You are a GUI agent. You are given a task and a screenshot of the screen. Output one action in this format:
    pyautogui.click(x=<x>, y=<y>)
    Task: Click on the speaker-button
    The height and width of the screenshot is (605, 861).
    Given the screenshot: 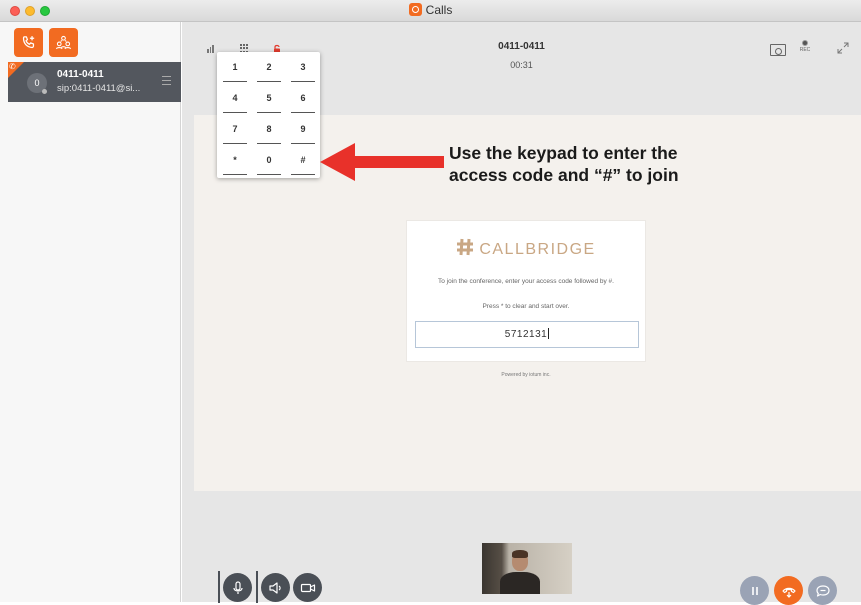 What is the action you would take?
    pyautogui.click(x=275, y=587)
    